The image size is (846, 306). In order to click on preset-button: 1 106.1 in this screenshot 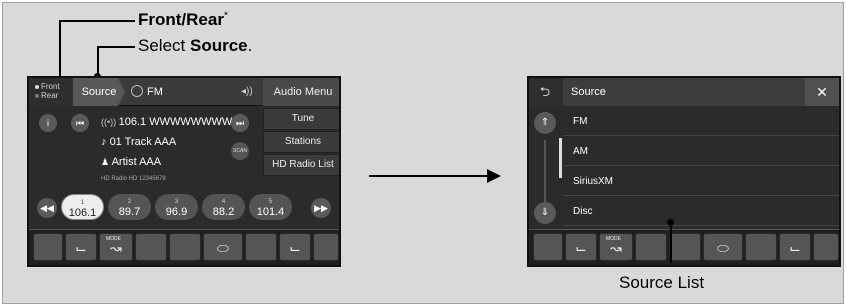, I will do `click(82, 207)`.